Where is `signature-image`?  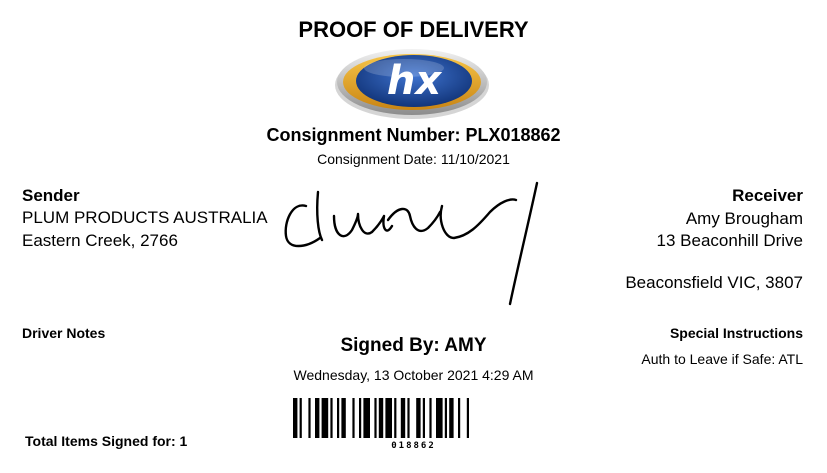 signature-image is located at coordinates (413, 243).